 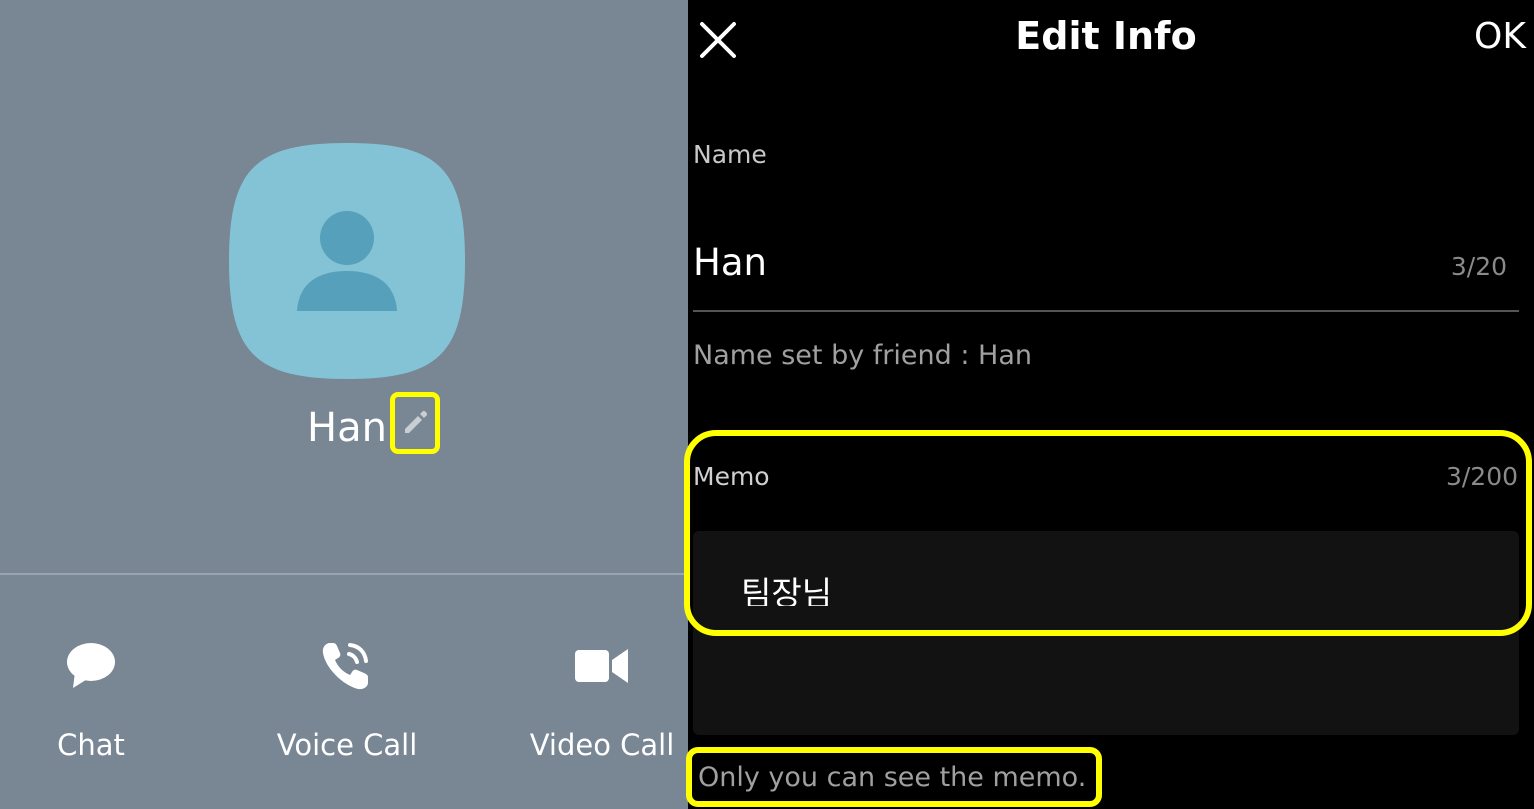 I want to click on page-title: Edit Info, so click(x=1106, y=36).